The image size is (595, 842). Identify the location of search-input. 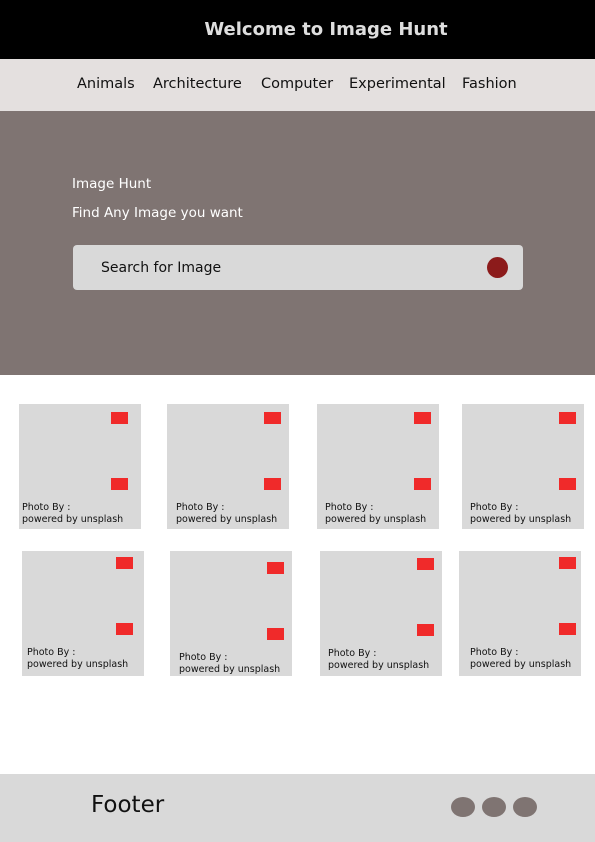
(286, 267).